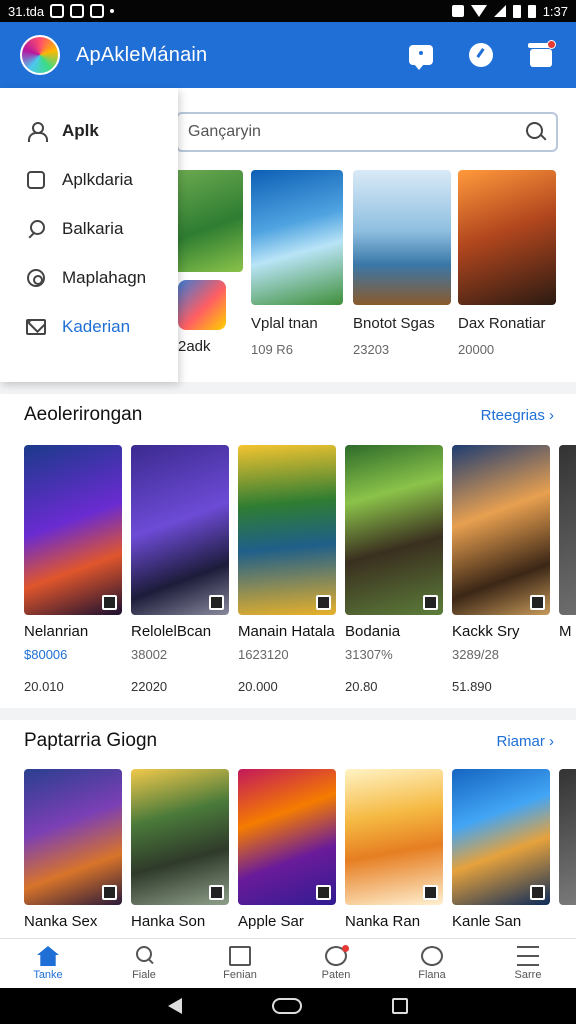  What do you see at coordinates (486, 631) in the screenshot?
I see `game-name: Kackk Sry` at bounding box center [486, 631].